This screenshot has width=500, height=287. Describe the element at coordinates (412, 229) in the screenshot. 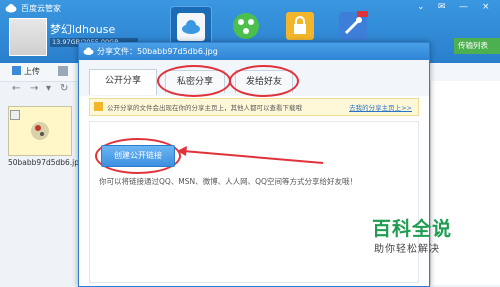

I see `watermark-title: 百科全说` at that location.